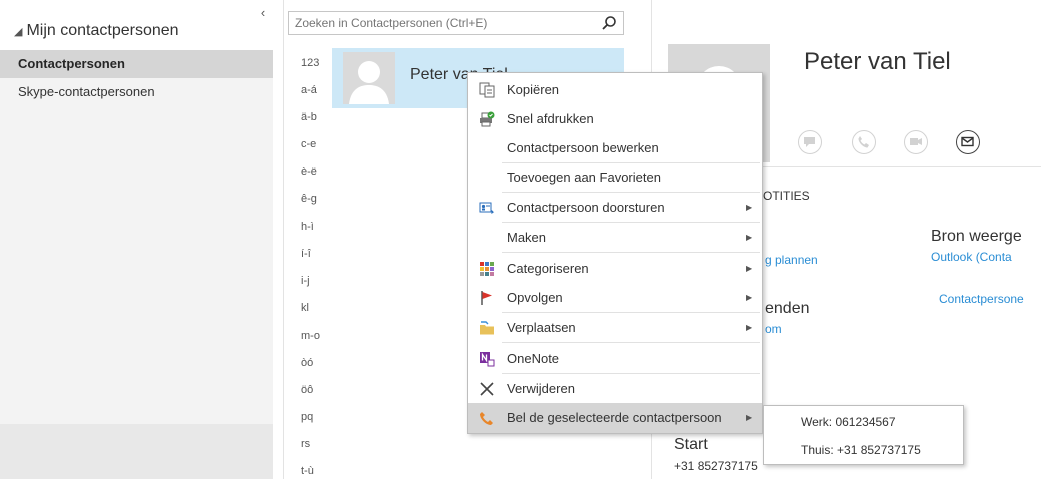  What do you see at coordinates (316, 144) in the screenshot?
I see `index-letter: c-e` at bounding box center [316, 144].